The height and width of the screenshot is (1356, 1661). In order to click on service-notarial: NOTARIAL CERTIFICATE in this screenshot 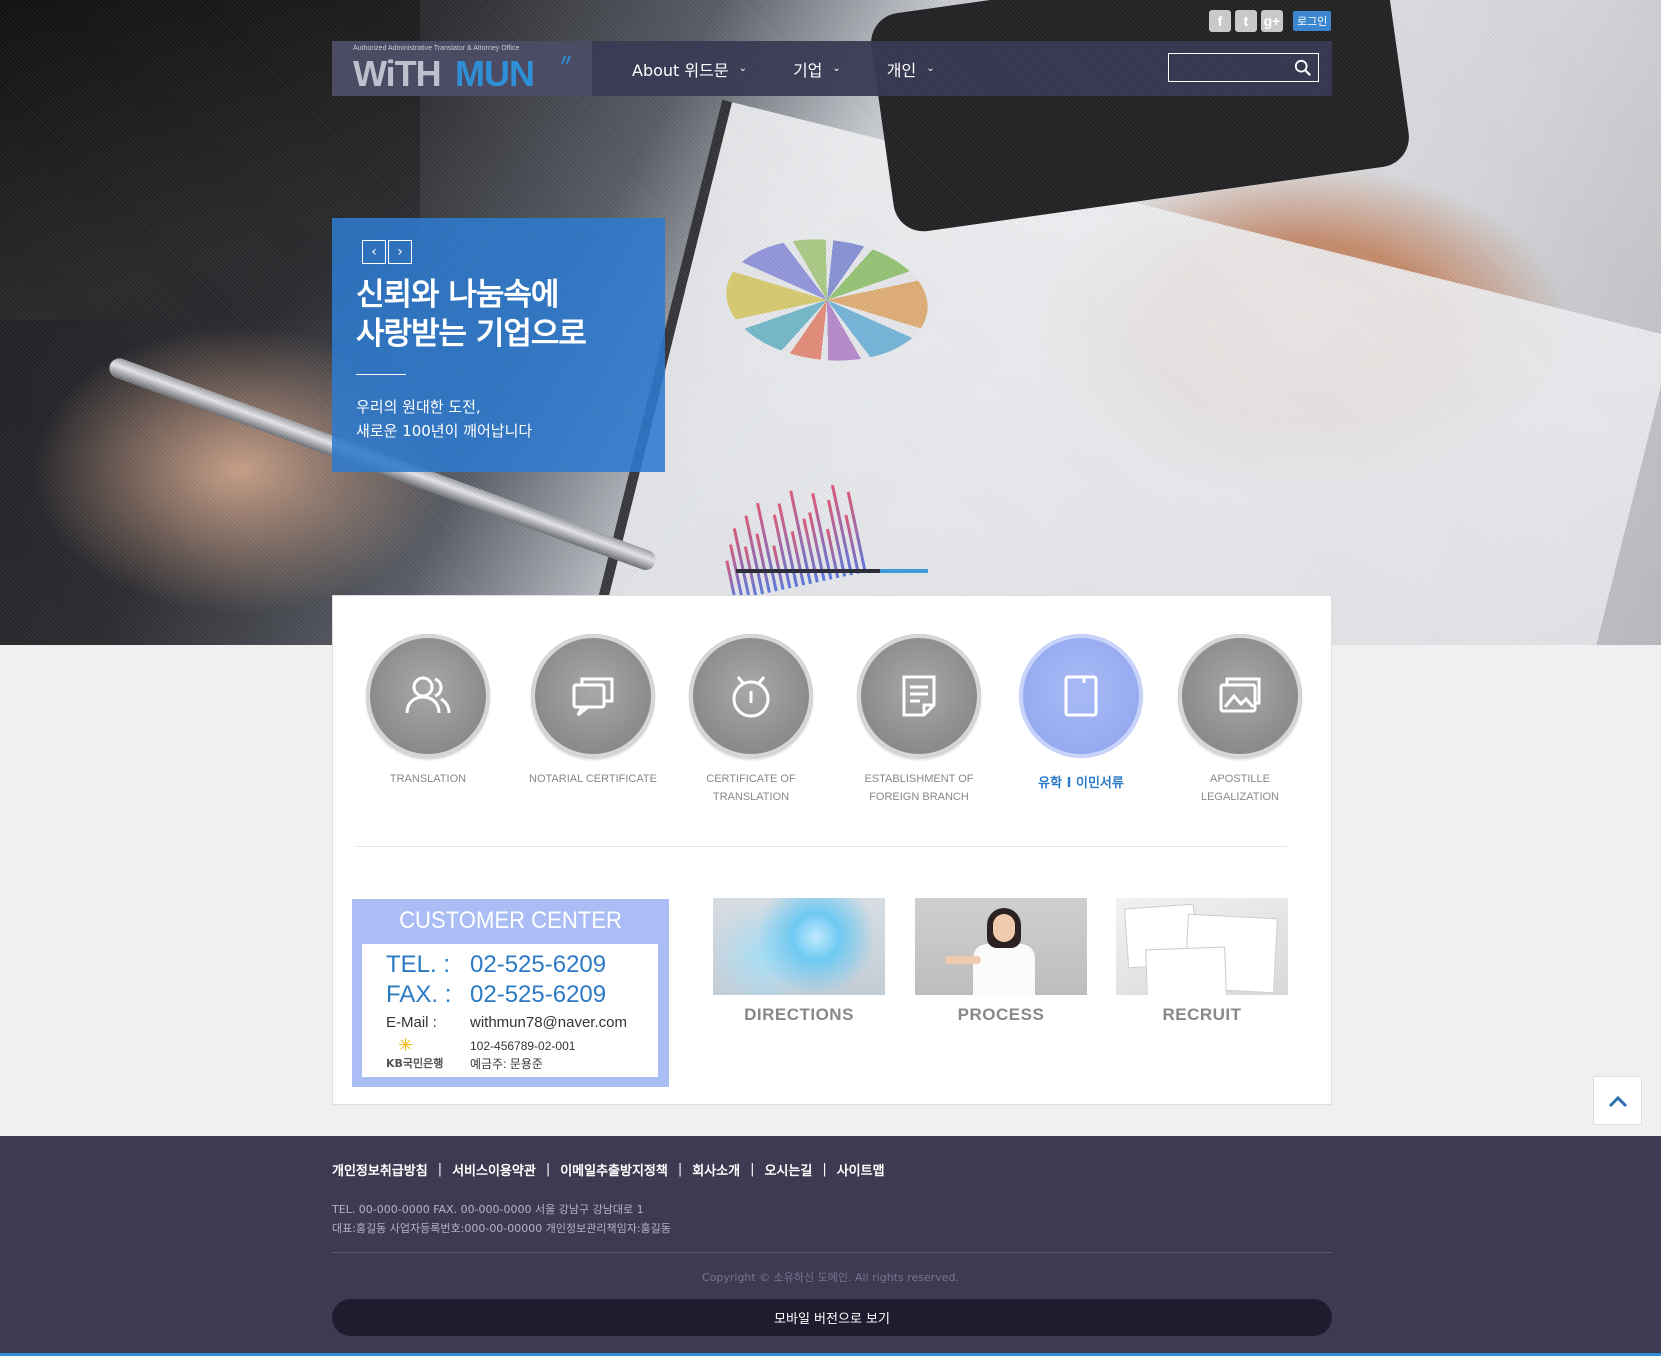, I will do `click(593, 711)`.